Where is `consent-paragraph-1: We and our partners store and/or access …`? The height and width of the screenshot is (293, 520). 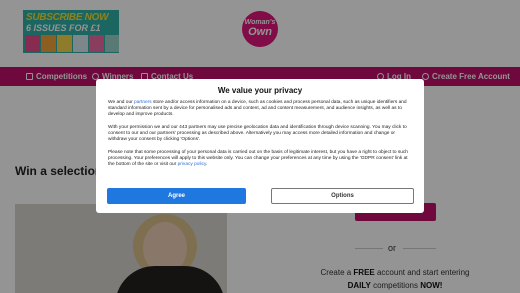 consent-paragraph-1: We and our partners store and/or access … is located at coordinates (260, 109).